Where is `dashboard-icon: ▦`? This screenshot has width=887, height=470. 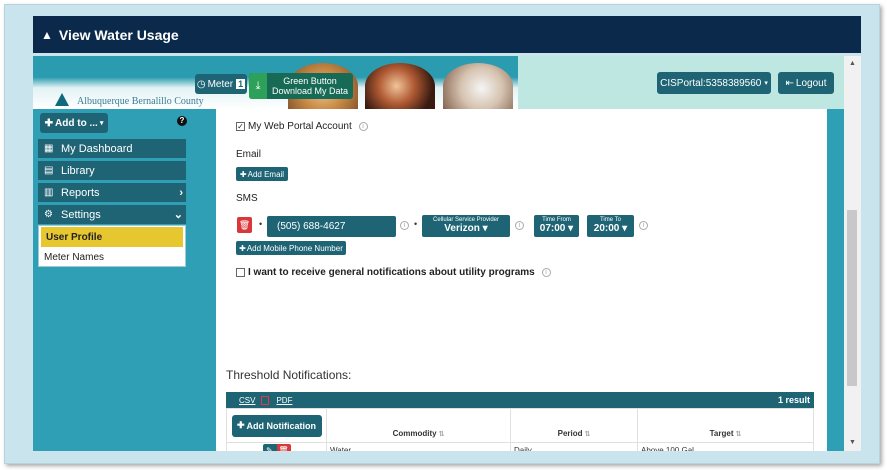 dashboard-icon: ▦ is located at coordinates (49, 148).